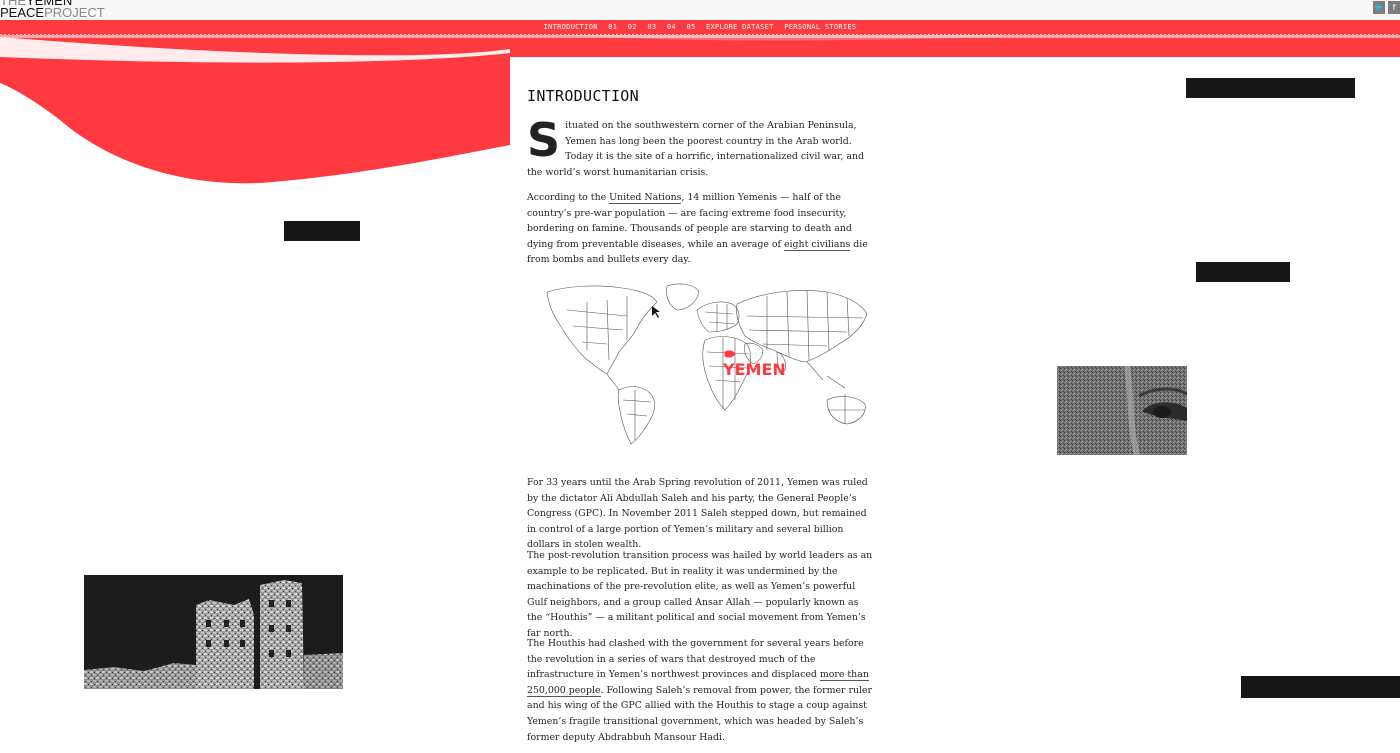 This screenshot has height=753, width=1400. What do you see at coordinates (213, 632) in the screenshot?
I see `towers-photo` at bounding box center [213, 632].